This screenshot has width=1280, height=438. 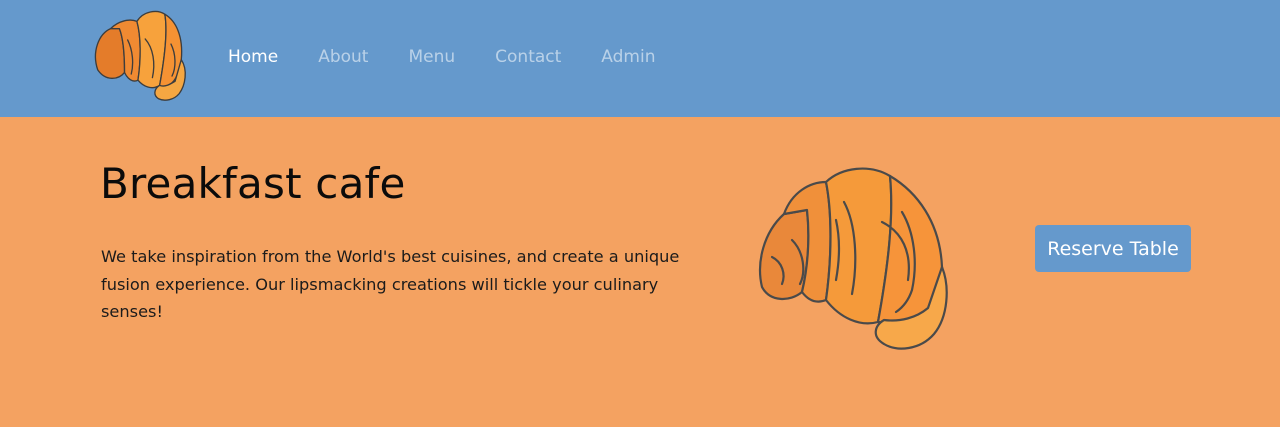 What do you see at coordinates (253, 183) in the screenshot?
I see `hero-title: Breakfast cafe` at bounding box center [253, 183].